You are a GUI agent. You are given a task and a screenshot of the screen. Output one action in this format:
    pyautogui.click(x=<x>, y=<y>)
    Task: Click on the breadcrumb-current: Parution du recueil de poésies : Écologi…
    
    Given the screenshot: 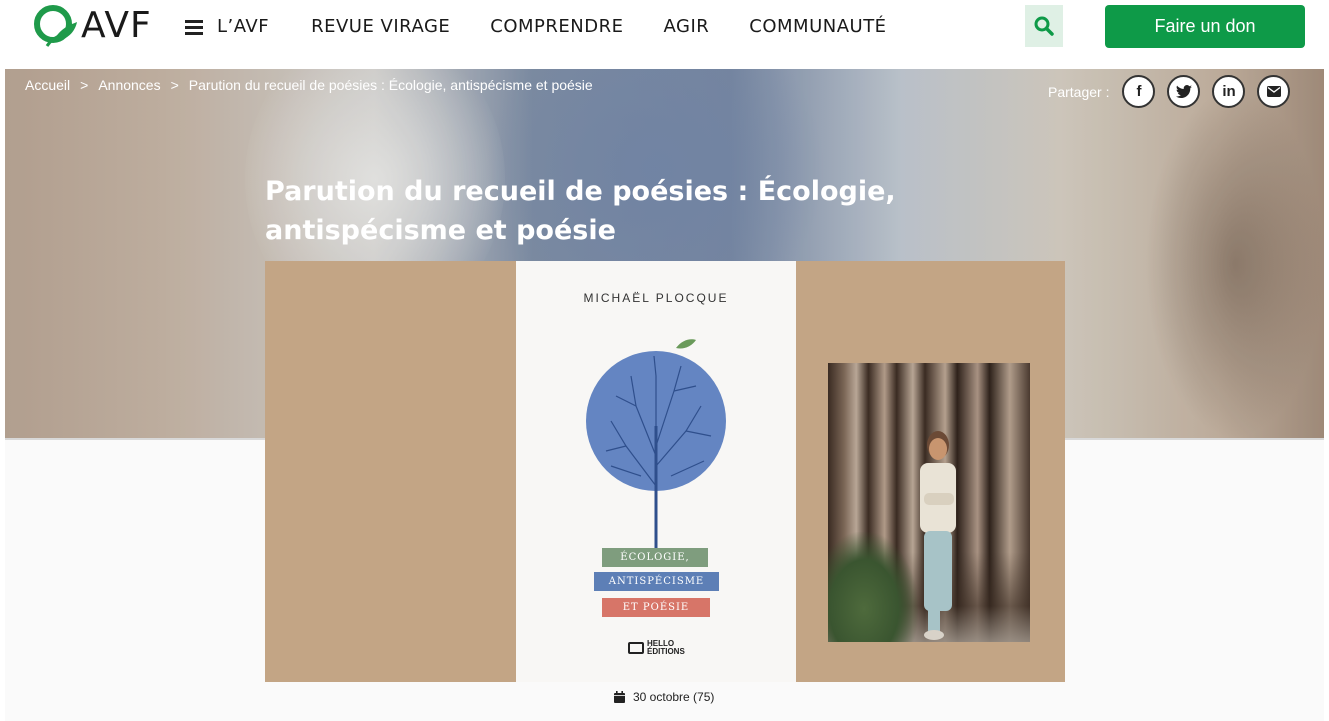 What is the action you would take?
    pyautogui.click(x=390, y=85)
    